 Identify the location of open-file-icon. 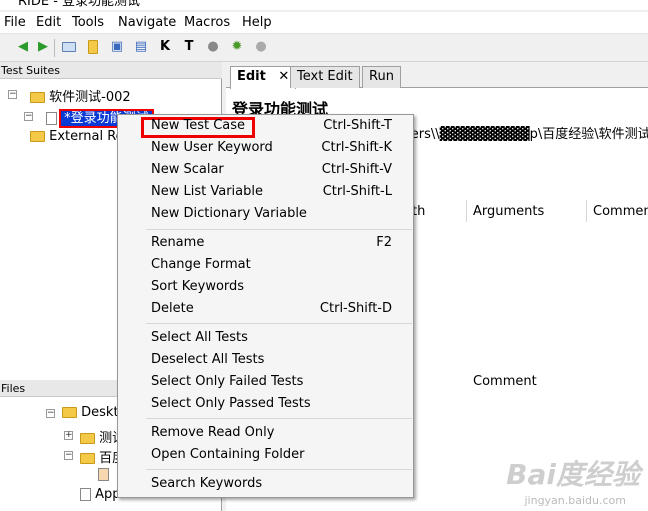
(93, 47).